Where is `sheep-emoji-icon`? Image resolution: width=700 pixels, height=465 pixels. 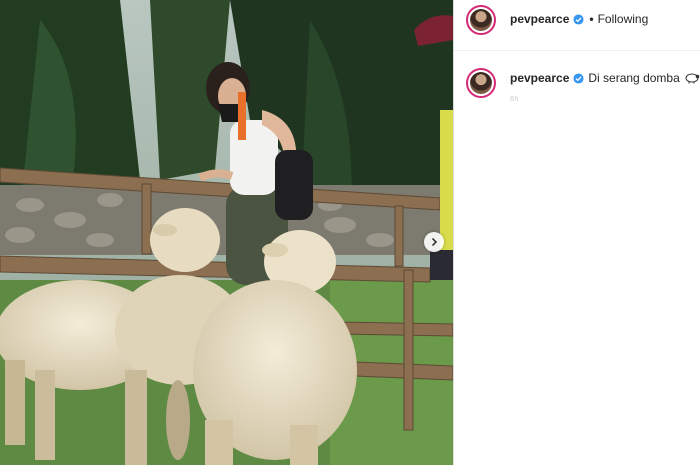
sheep-emoji-icon is located at coordinates (692, 78).